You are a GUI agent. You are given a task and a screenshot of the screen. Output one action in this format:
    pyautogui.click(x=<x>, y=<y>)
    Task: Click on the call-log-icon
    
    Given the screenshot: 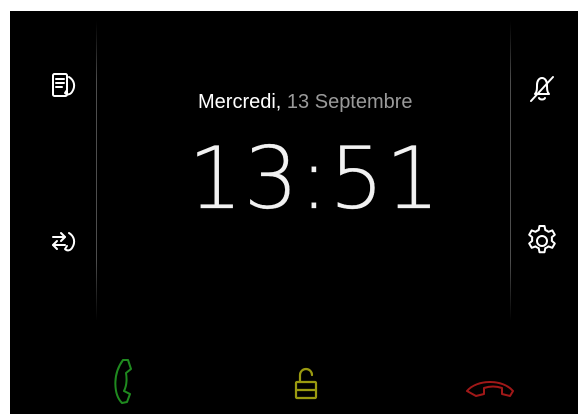 What is the action you would take?
    pyautogui.click(x=64, y=85)
    